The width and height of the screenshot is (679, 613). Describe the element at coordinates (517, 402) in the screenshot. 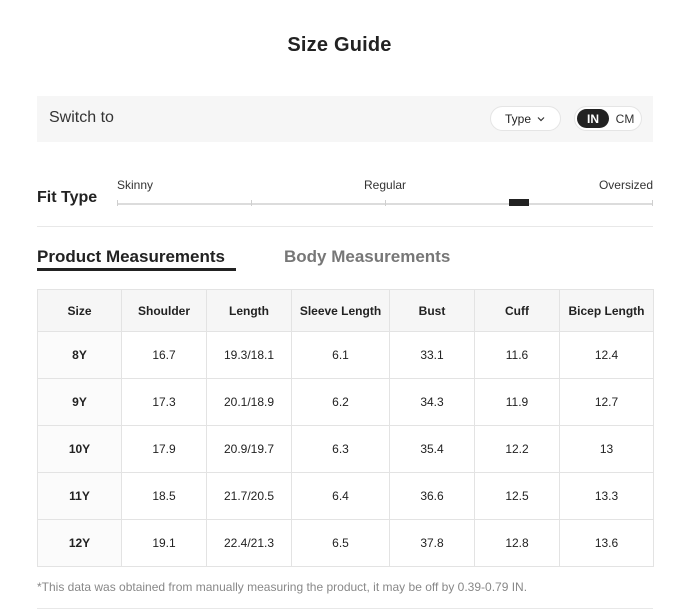

I see `table-cell: 11.9` at that location.